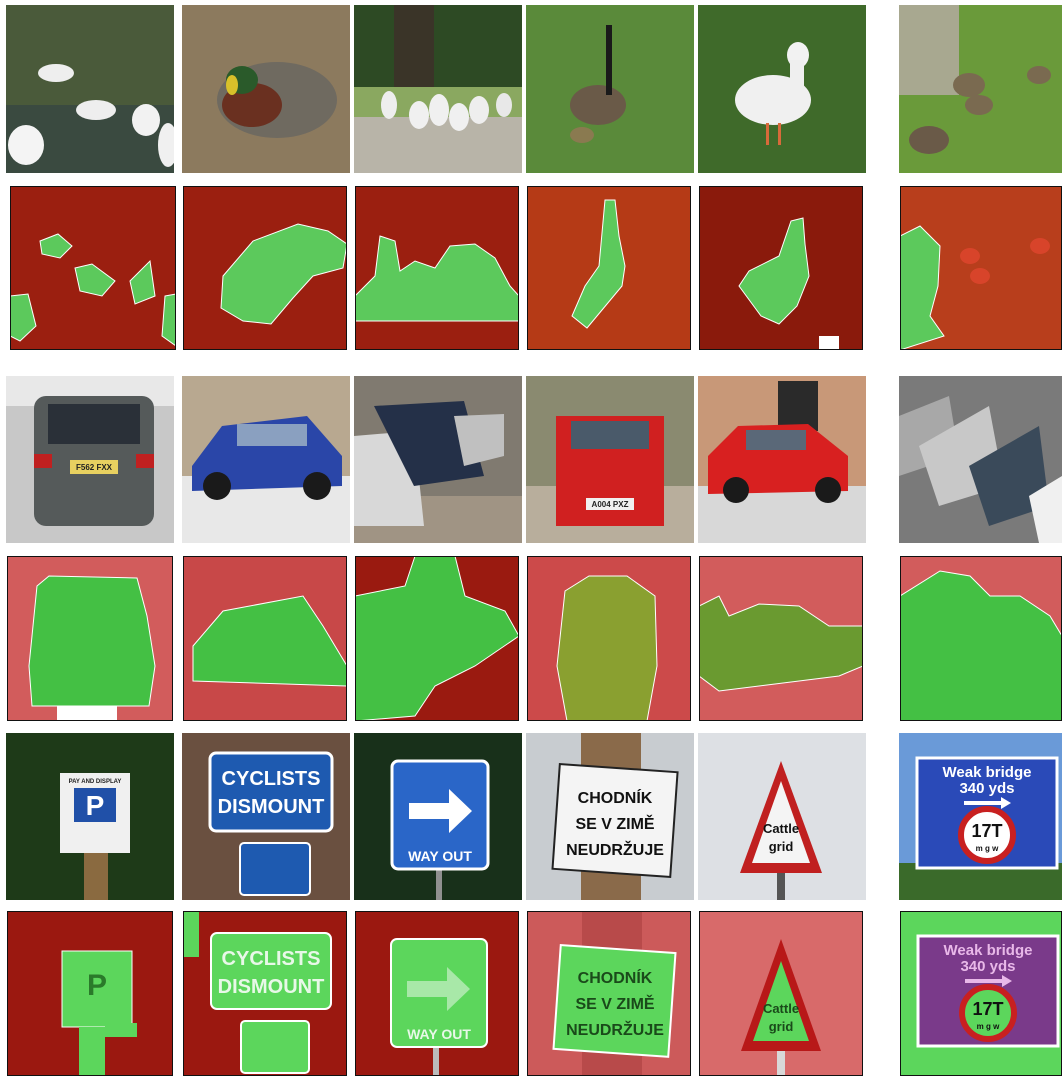  What do you see at coordinates (90, 89) in the screenshot?
I see `photo-swans-on-water` at bounding box center [90, 89].